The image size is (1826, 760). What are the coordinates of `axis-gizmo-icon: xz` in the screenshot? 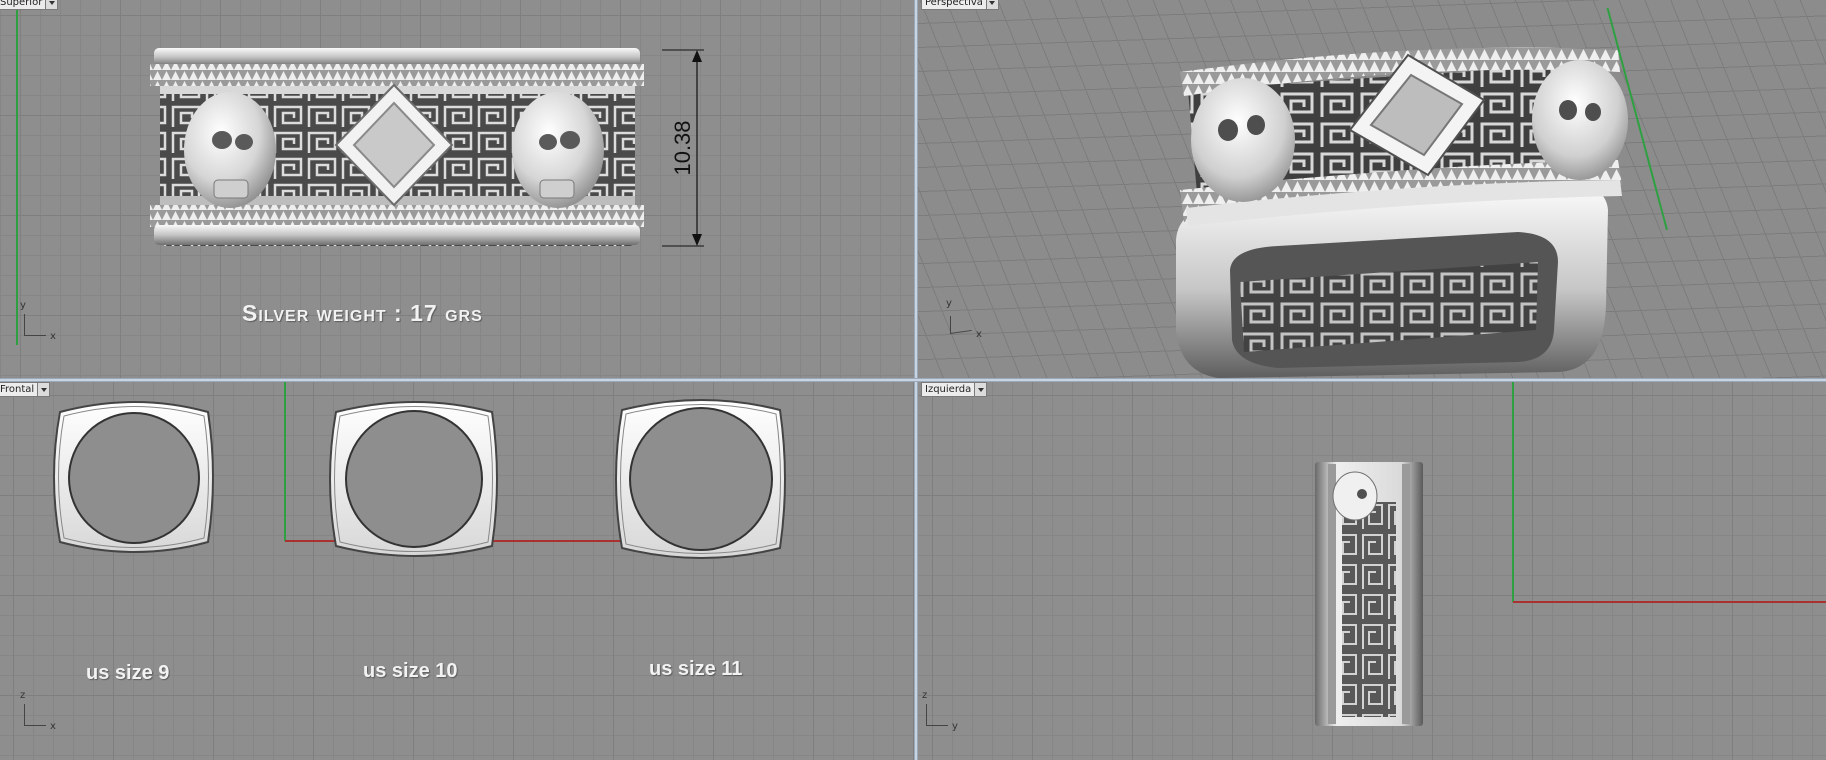 It's located at (38, 711).